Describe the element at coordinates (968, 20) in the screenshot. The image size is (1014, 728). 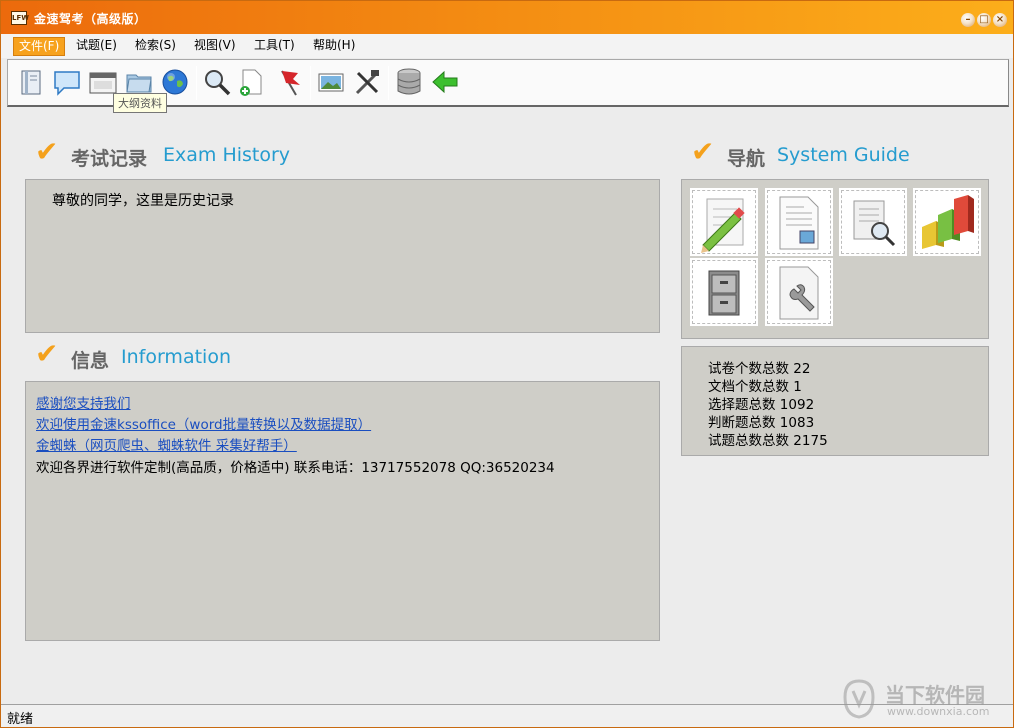
I see `minimize-icon: –` at that location.